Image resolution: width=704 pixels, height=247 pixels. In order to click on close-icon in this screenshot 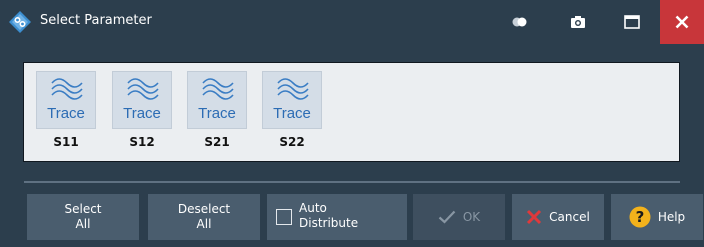, I will do `click(682, 22)`.